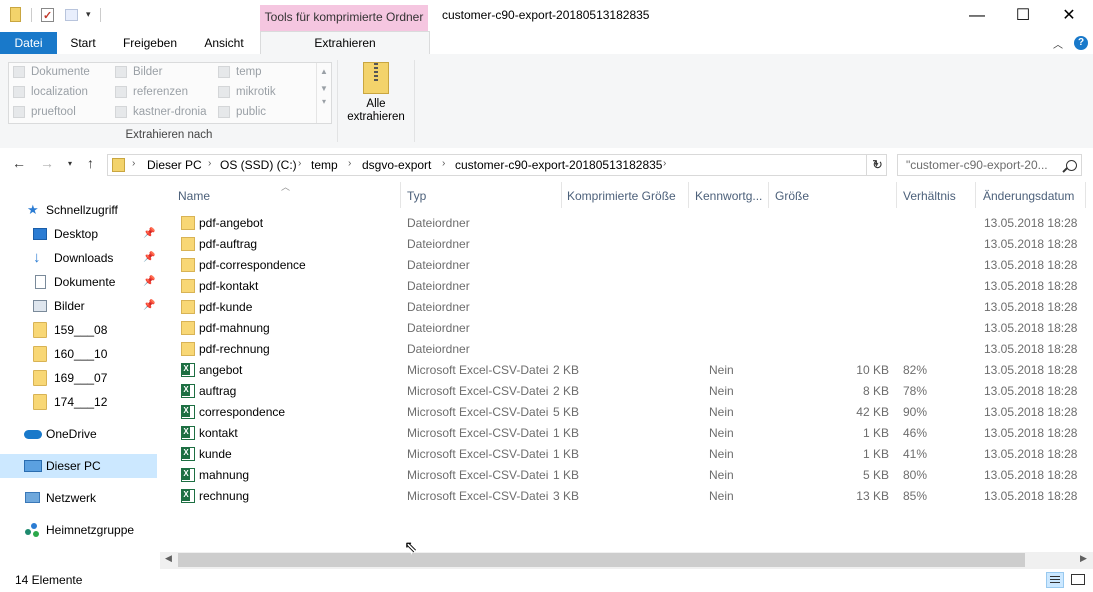 The width and height of the screenshot is (1093, 592). I want to click on column-header-compressed-size: Komprimierte Größe, so click(621, 197).